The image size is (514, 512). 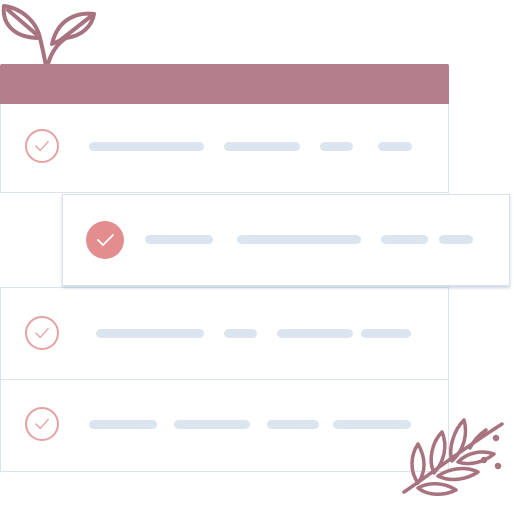 I want to click on sprout-leaf-icon, so click(x=48, y=36).